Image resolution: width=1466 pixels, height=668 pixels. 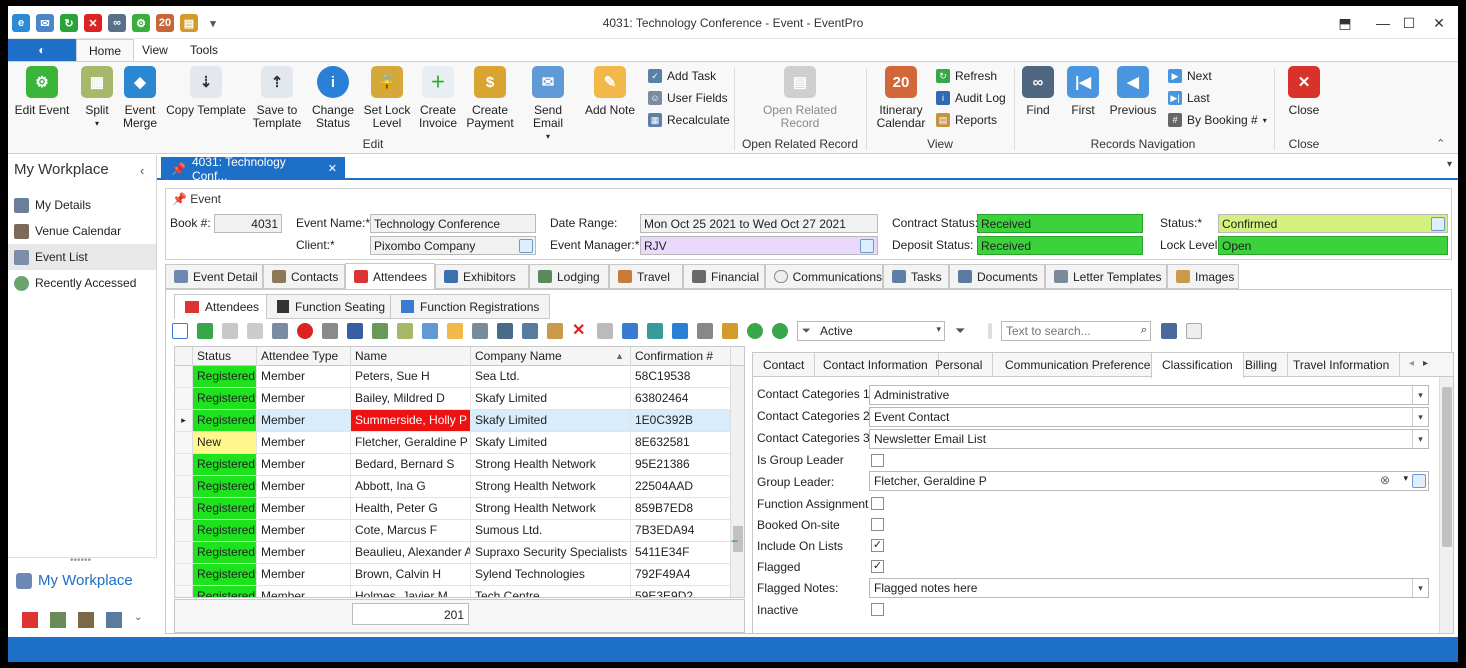 What do you see at coordinates (82, 257) in the screenshot?
I see `workplace-item-event-list: Event List` at bounding box center [82, 257].